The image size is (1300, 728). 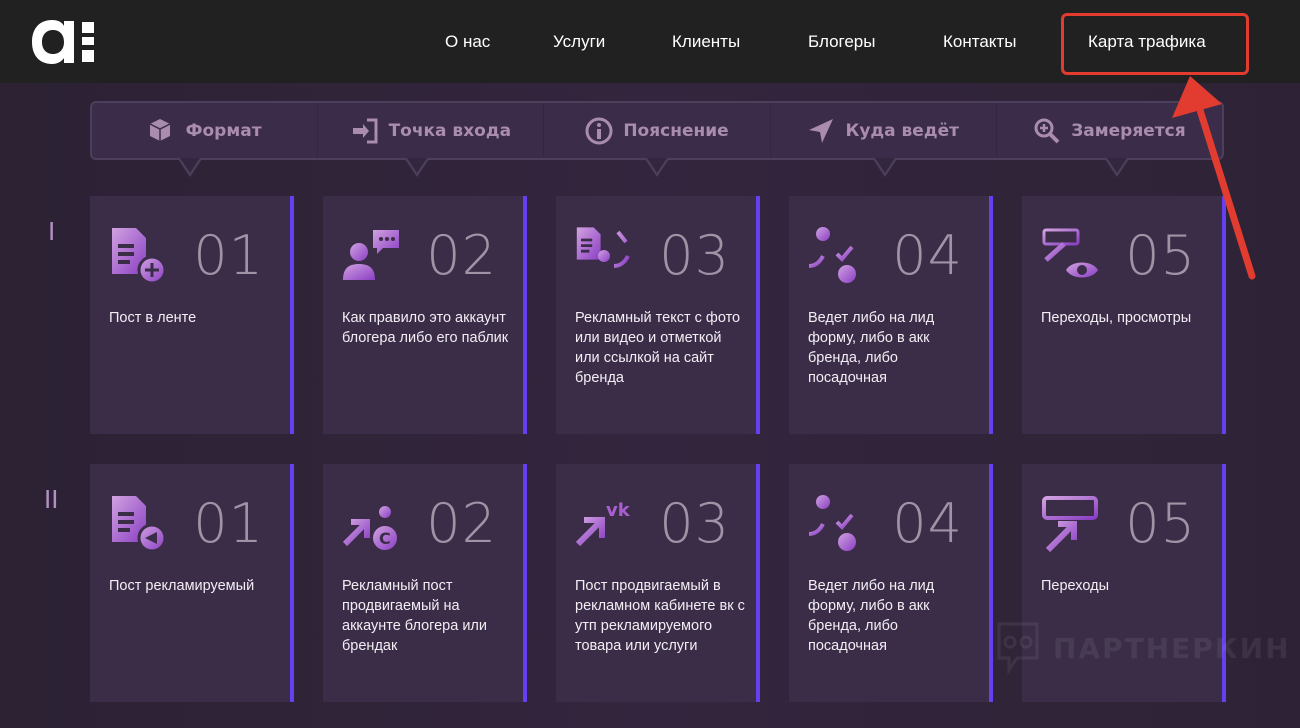 I want to click on step-card: 01 Пост в ленте, so click(x=192, y=315).